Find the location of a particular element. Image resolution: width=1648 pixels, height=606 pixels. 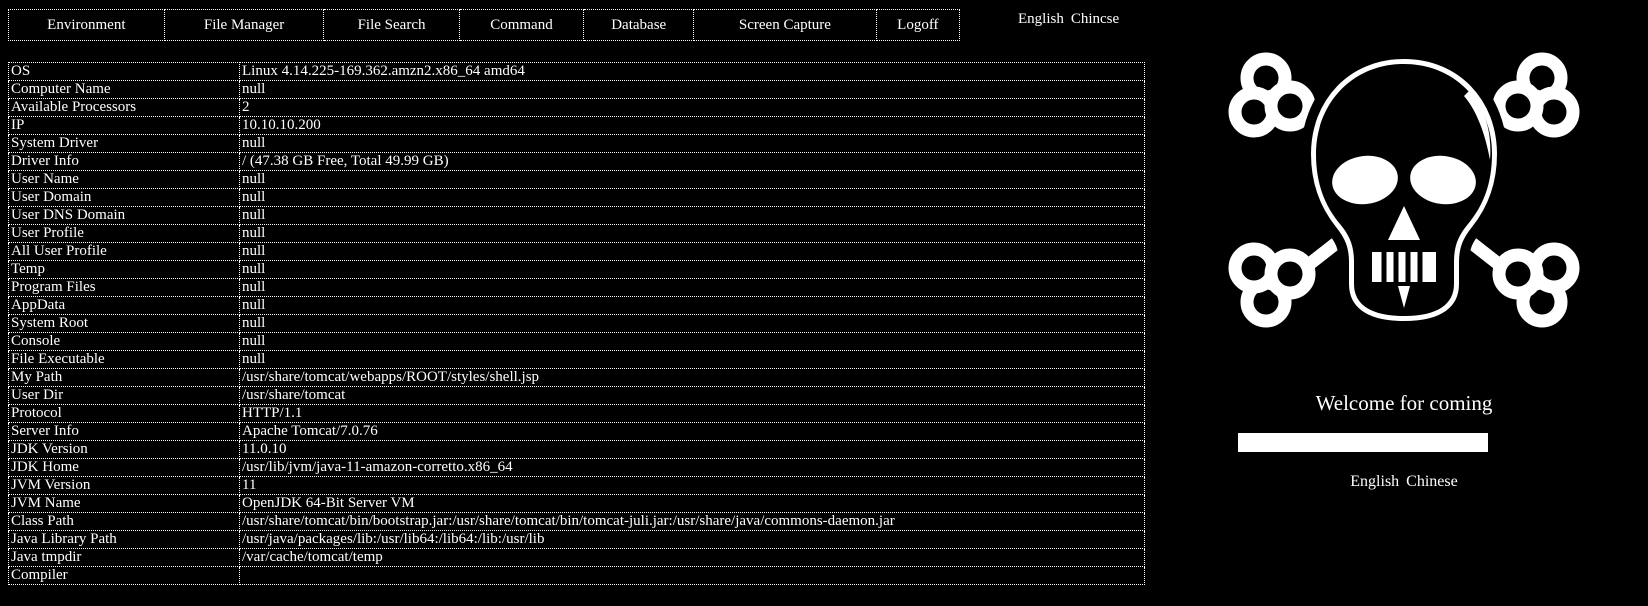

table-row: System Root null is located at coordinates (576, 323).